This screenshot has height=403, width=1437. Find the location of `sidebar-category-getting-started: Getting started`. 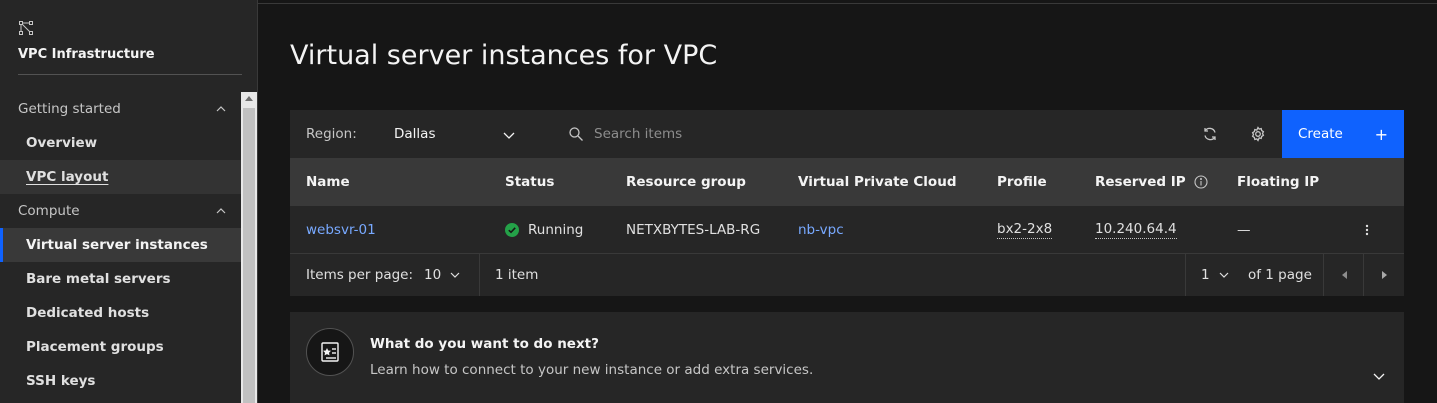

sidebar-category-getting-started: Getting started is located at coordinates (120, 109).